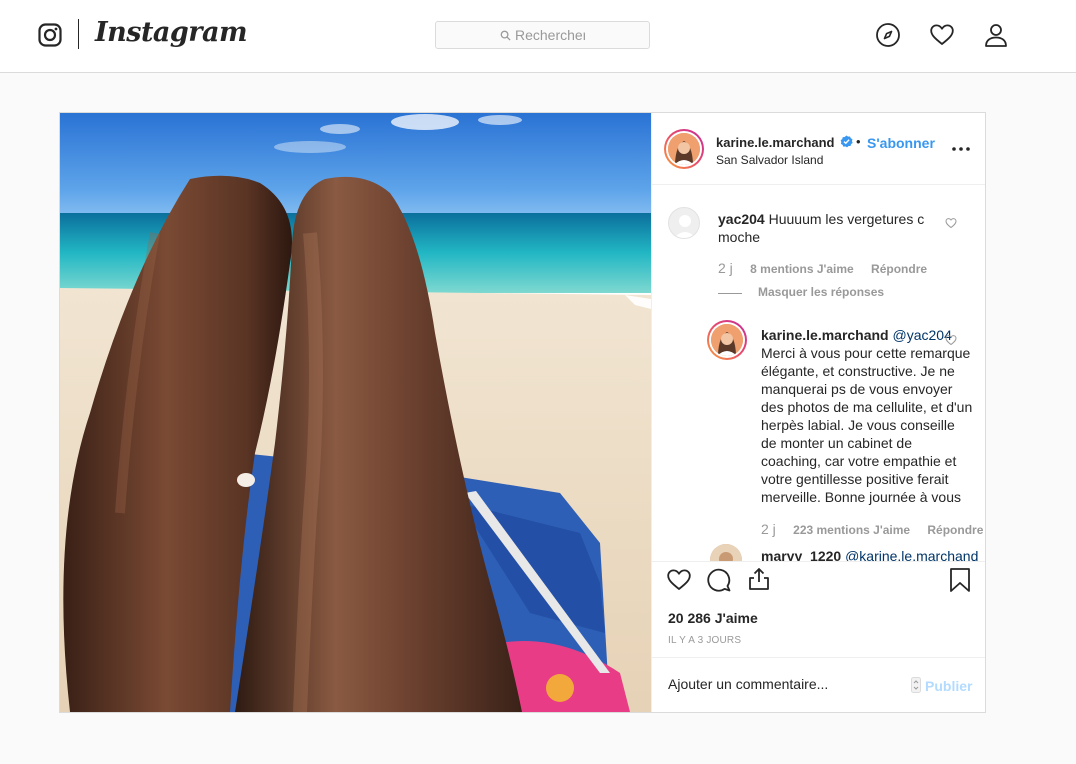 Image resolution: width=1076 pixels, height=764 pixels. What do you see at coordinates (960, 580) in the screenshot?
I see `save-bookmark-icon` at bounding box center [960, 580].